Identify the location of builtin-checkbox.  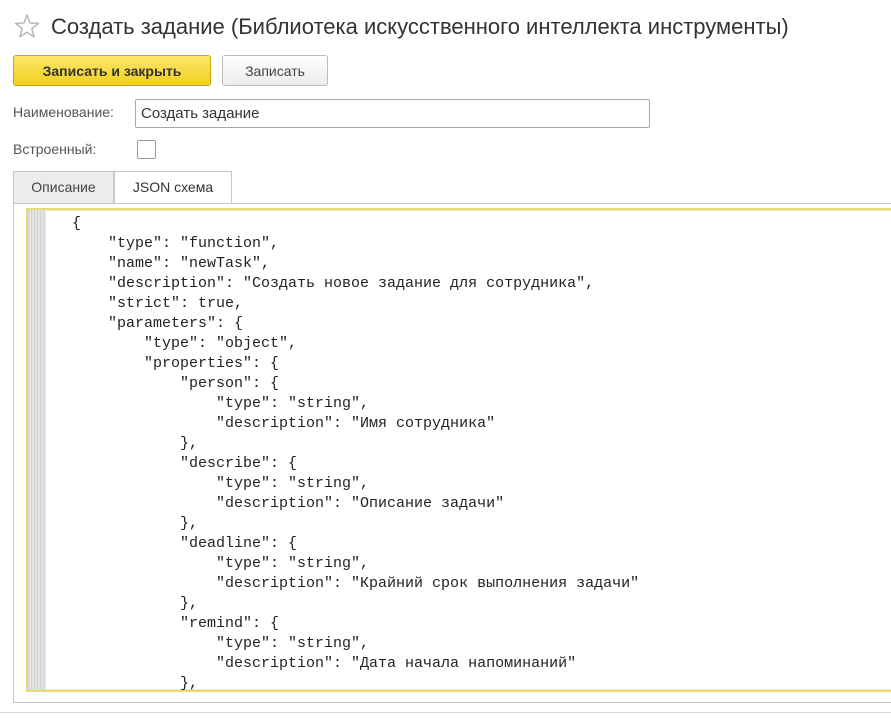
(146, 149).